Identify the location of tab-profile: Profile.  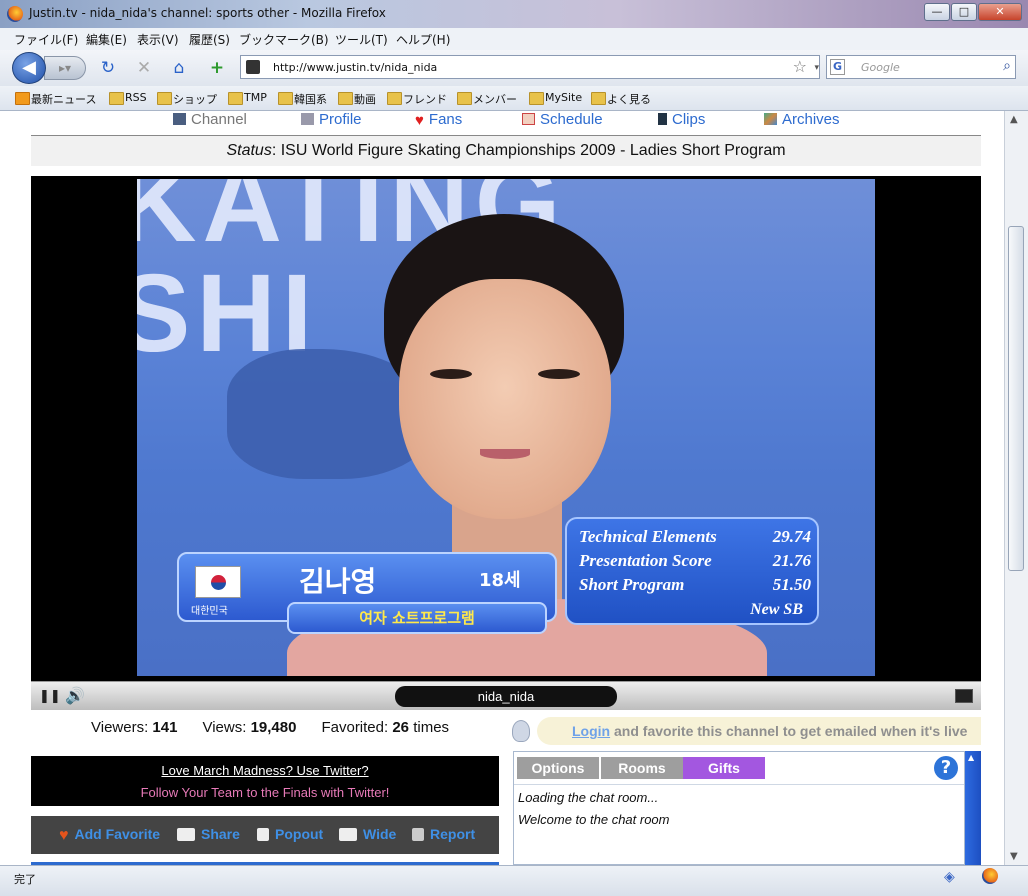
(331, 119).